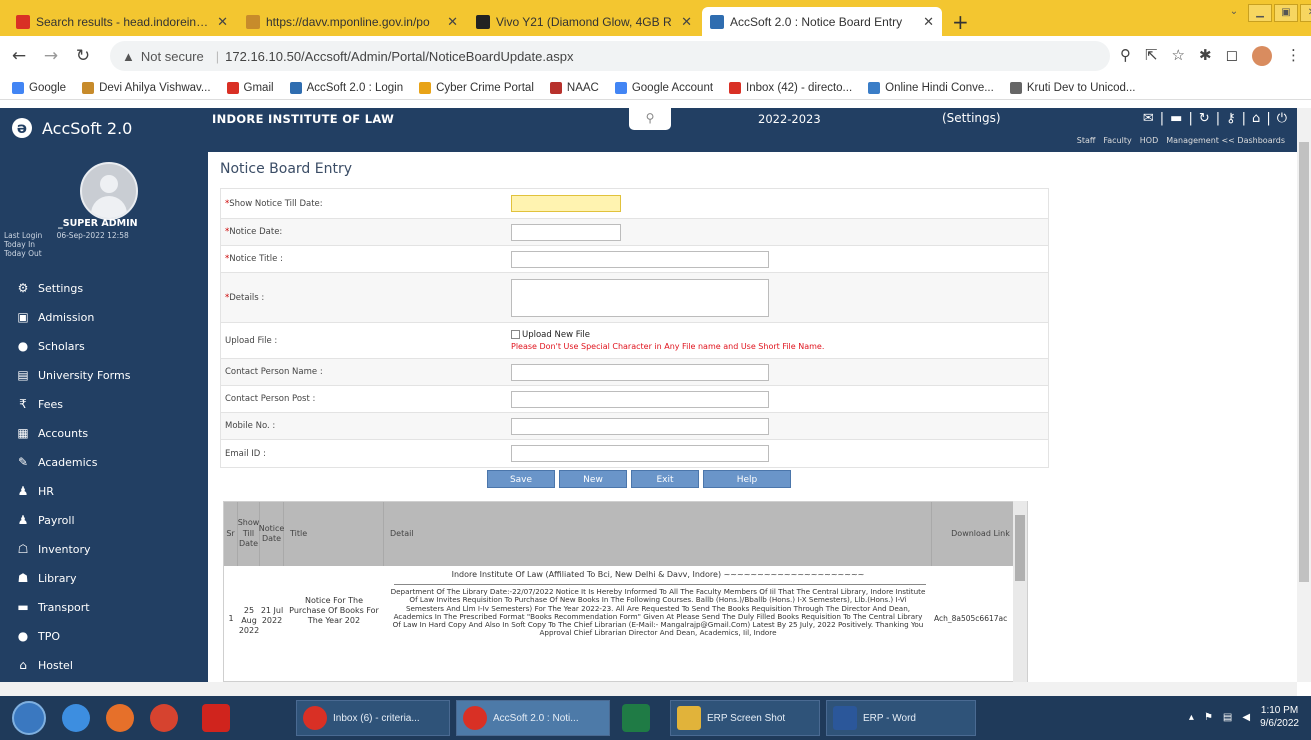  Describe the element at coordinates (566, 232) in the screenshot. I see `notice-date-input` at that location.